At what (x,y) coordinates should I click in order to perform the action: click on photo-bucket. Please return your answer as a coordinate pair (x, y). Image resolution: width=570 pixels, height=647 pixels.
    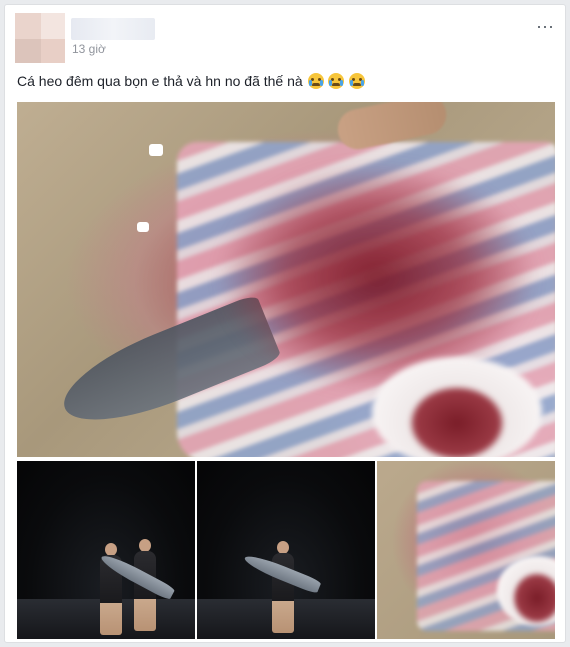
    Looking at the image, I should click on (457, 407).